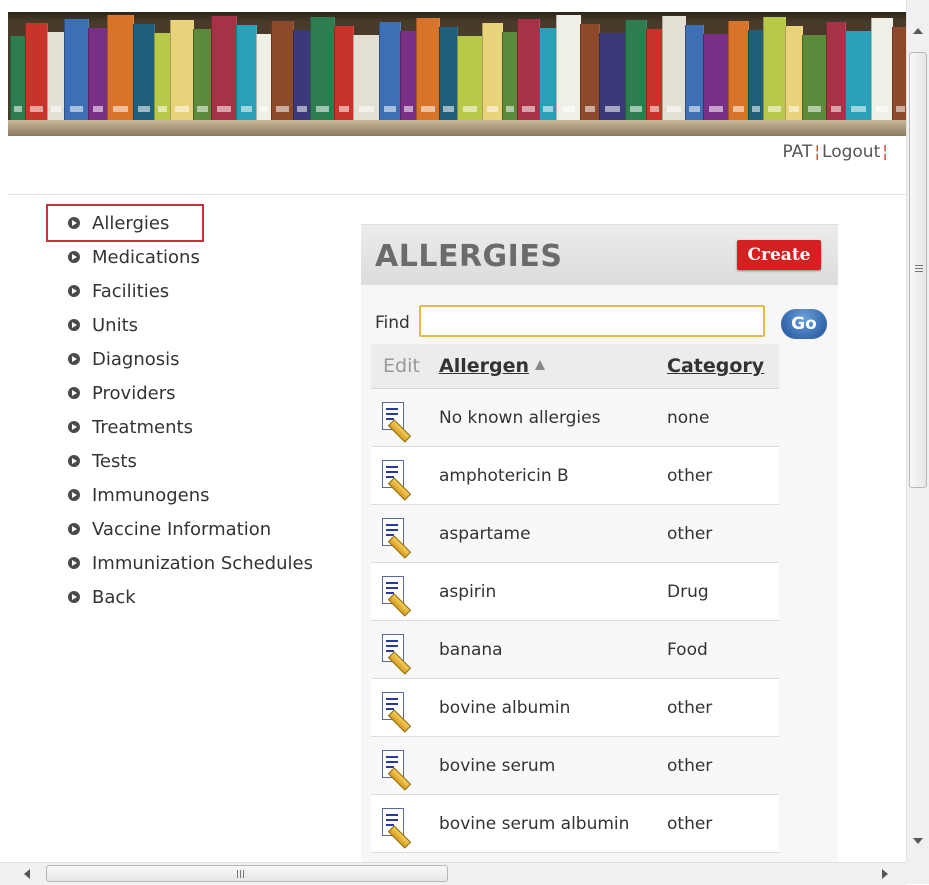  What do you see at coordinates (180, 393) in the screenshot?
I see `nav-item-providers: Providers` at bounding box center [180, 393].